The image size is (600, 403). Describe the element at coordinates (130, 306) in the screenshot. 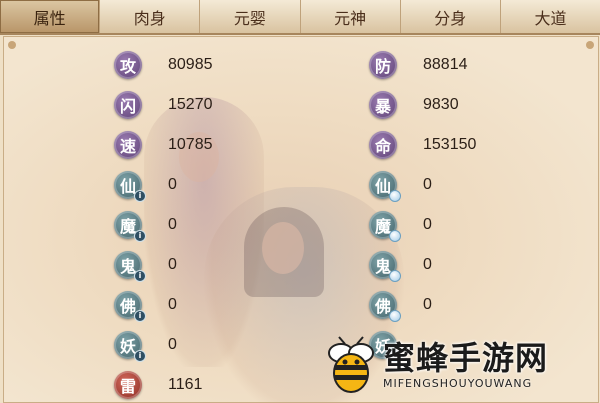

I see `buddha-badge-icon: 佛i` at that location.